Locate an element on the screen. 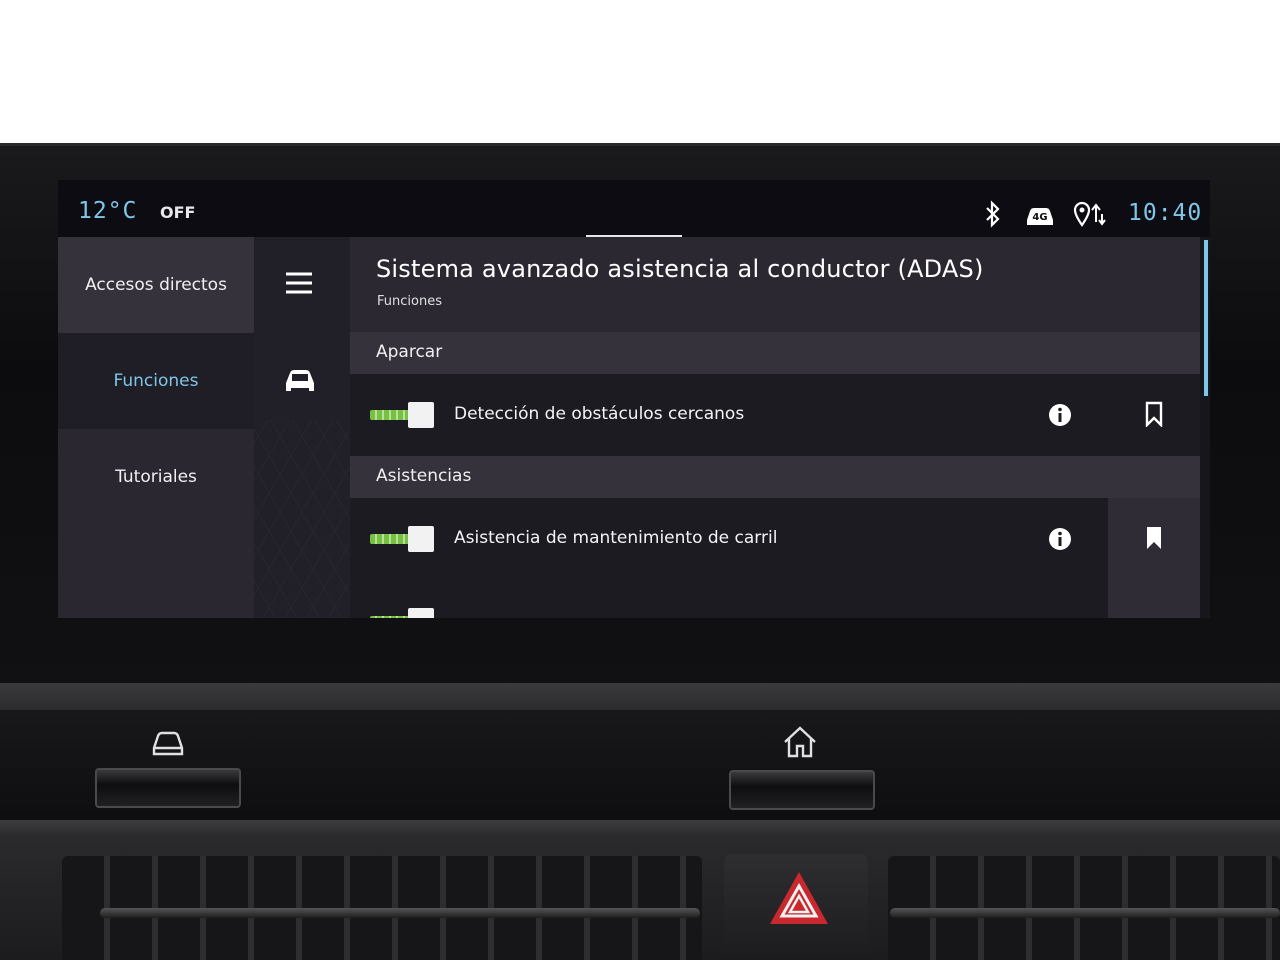 The image size is (1280, 960). menu-item-accesos-directos: Accesos directos is located at coordinates (156, 285).